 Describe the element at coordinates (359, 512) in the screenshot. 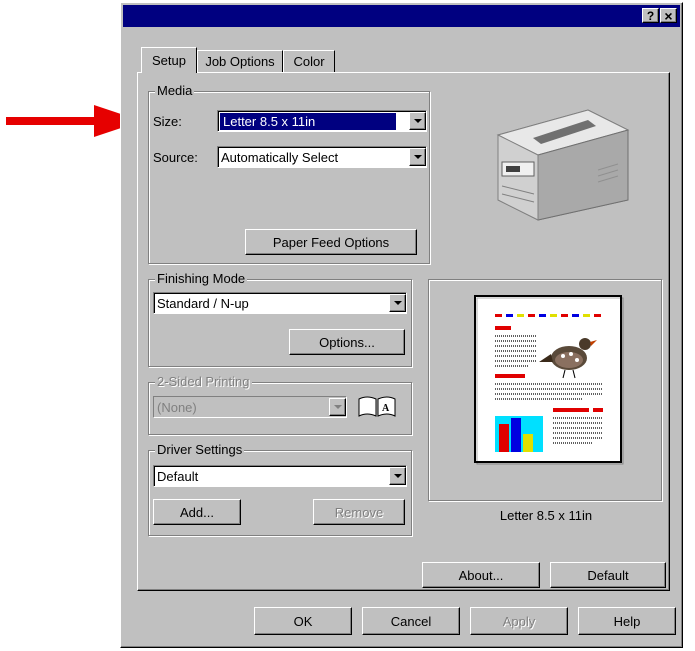

I see `remove-button: Remove` at that location.